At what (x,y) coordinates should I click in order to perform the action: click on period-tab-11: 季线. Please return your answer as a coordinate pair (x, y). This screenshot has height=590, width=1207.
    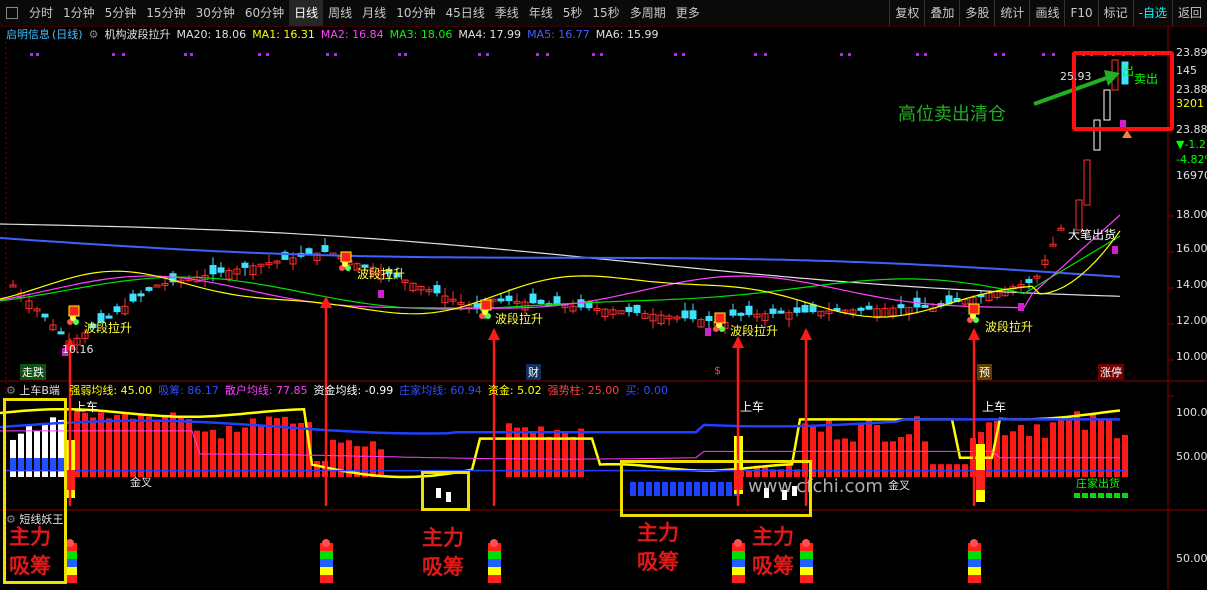
    Looking at the image, I should click on (507, 13).